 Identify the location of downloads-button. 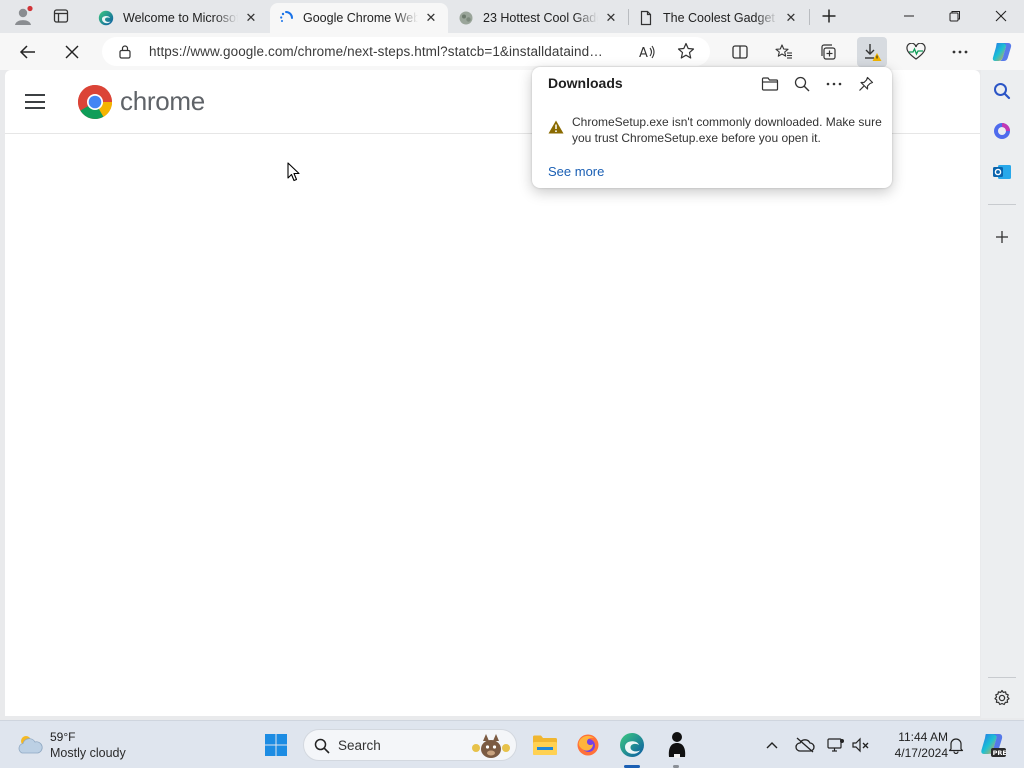
(872, 52).